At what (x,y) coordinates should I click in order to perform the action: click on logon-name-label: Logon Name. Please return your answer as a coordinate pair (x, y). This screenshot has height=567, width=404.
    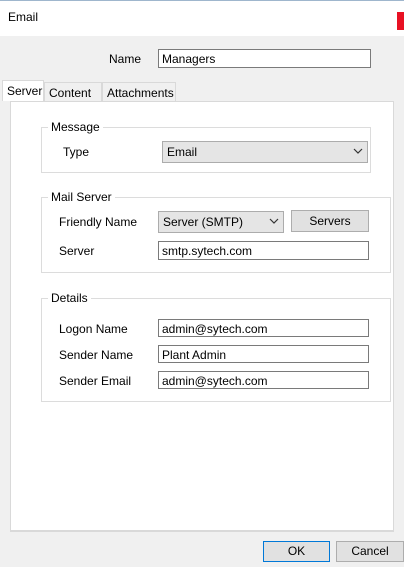
    Looking at the image, I should click on (93, 329).